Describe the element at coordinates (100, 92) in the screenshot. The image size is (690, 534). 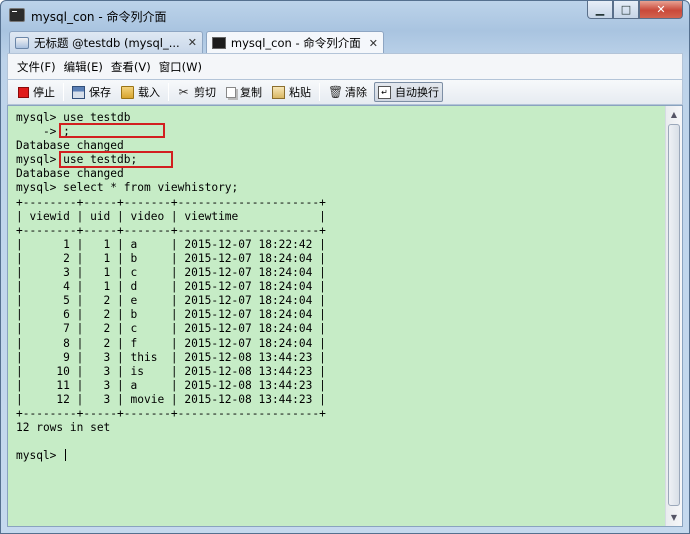
I see `save-label: 保存` at that location.